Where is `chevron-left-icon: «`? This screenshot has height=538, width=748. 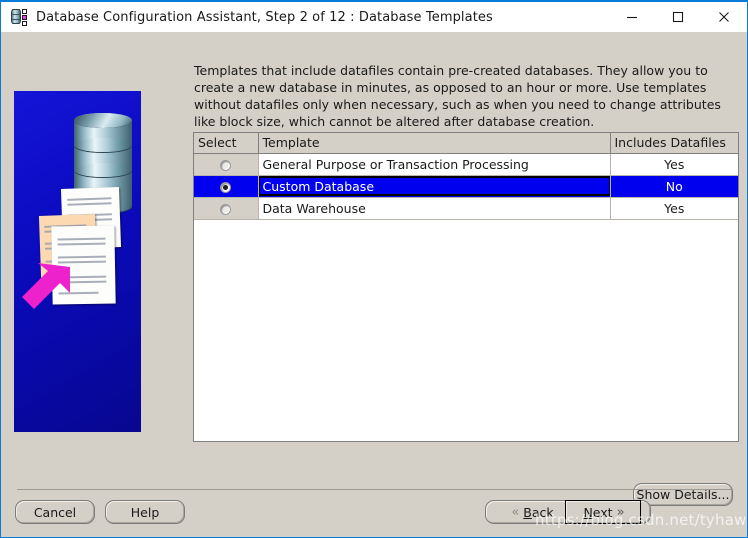 chevron-left-icon: « is located at coordinates (515, 512).